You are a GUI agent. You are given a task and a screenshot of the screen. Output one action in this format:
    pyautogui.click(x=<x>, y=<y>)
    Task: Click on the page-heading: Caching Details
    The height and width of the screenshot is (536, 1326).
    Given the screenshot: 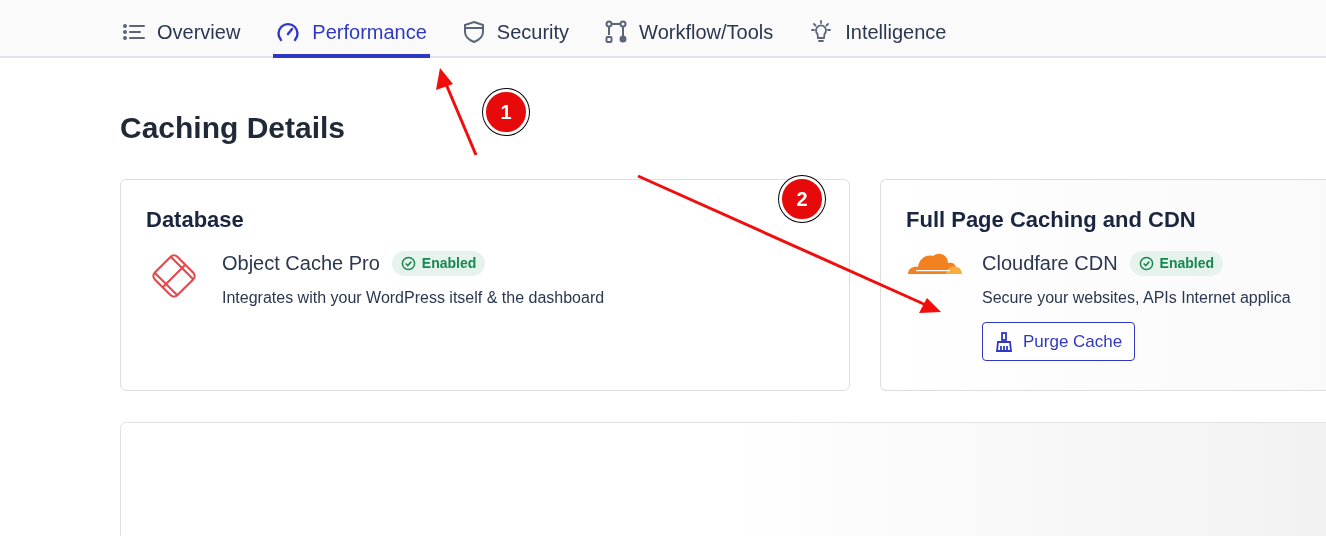 What is the action you would take?
    pyautogui.click(x=233, y=128)
    